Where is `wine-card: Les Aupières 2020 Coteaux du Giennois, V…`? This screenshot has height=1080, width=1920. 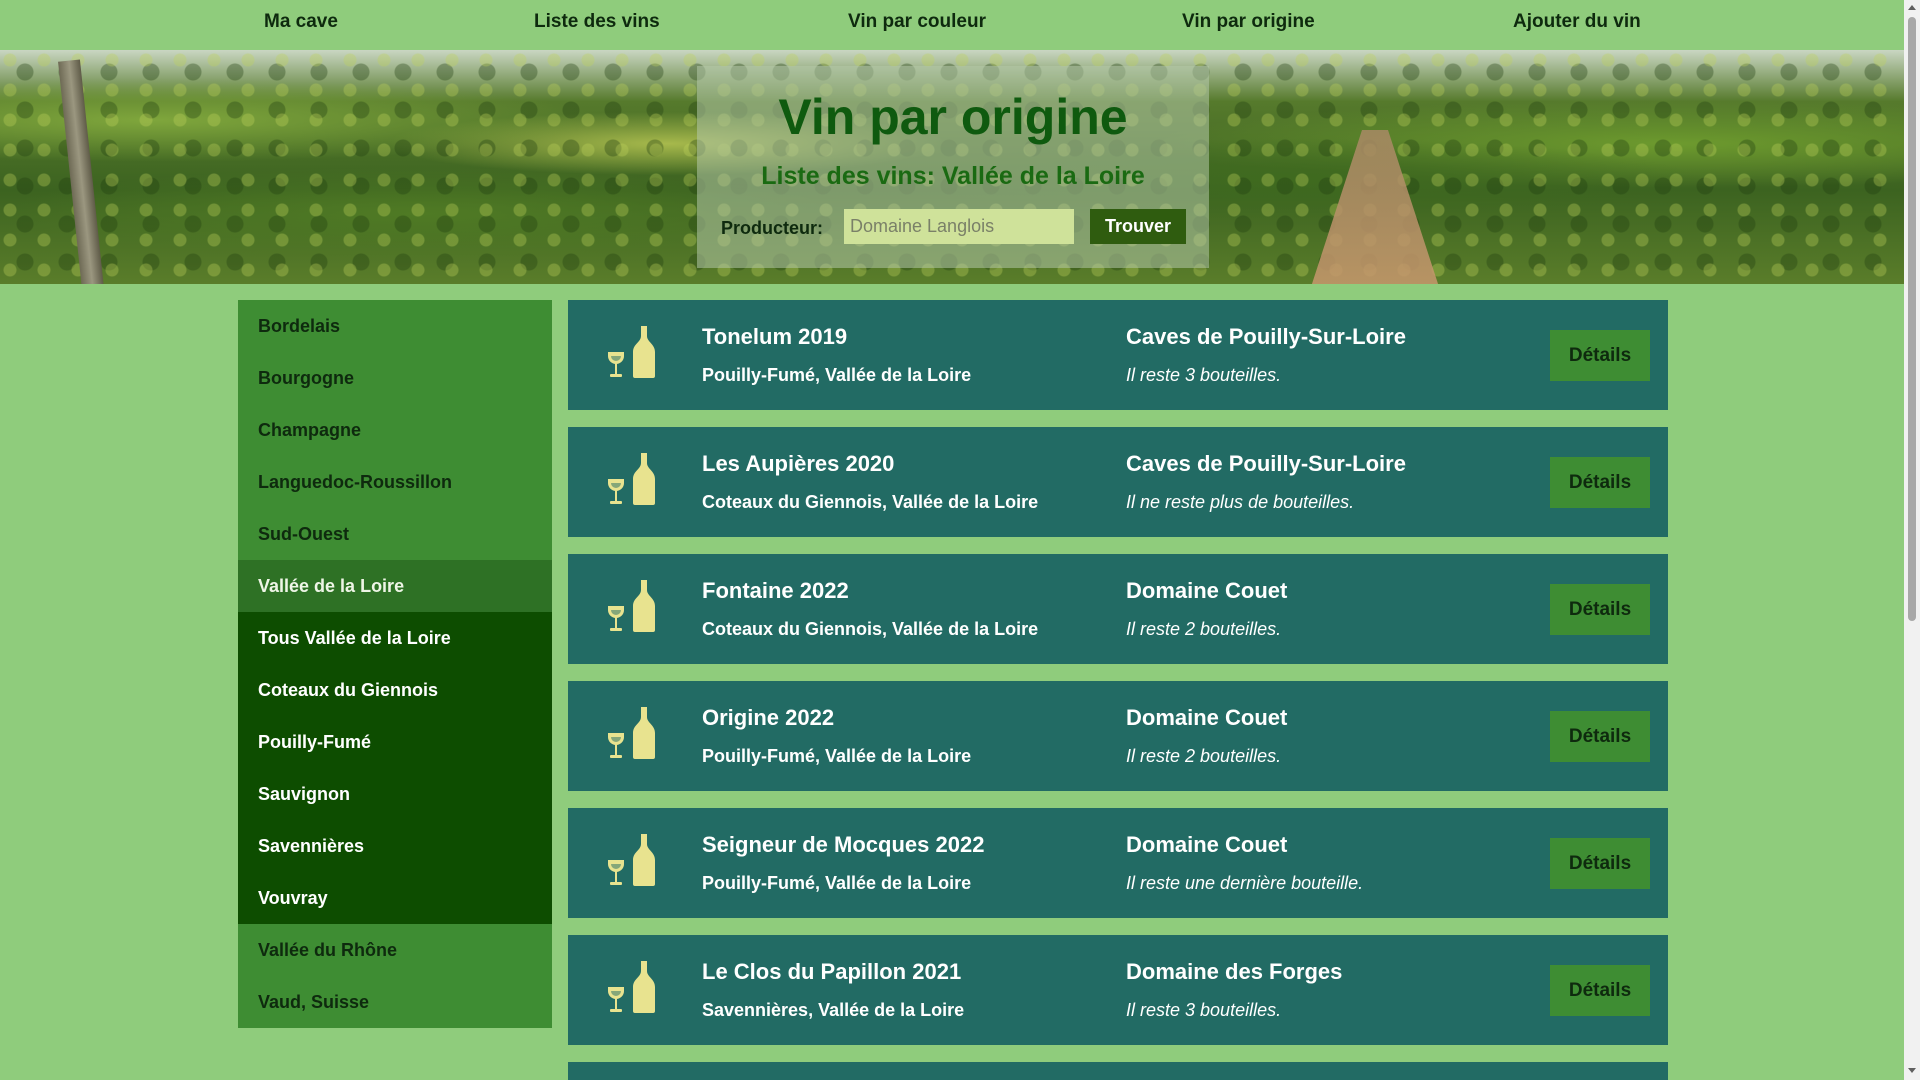 wine-card: Les Aupières 2020 Coteaux du Giennois, V… is located at coordinates (1118, 482).